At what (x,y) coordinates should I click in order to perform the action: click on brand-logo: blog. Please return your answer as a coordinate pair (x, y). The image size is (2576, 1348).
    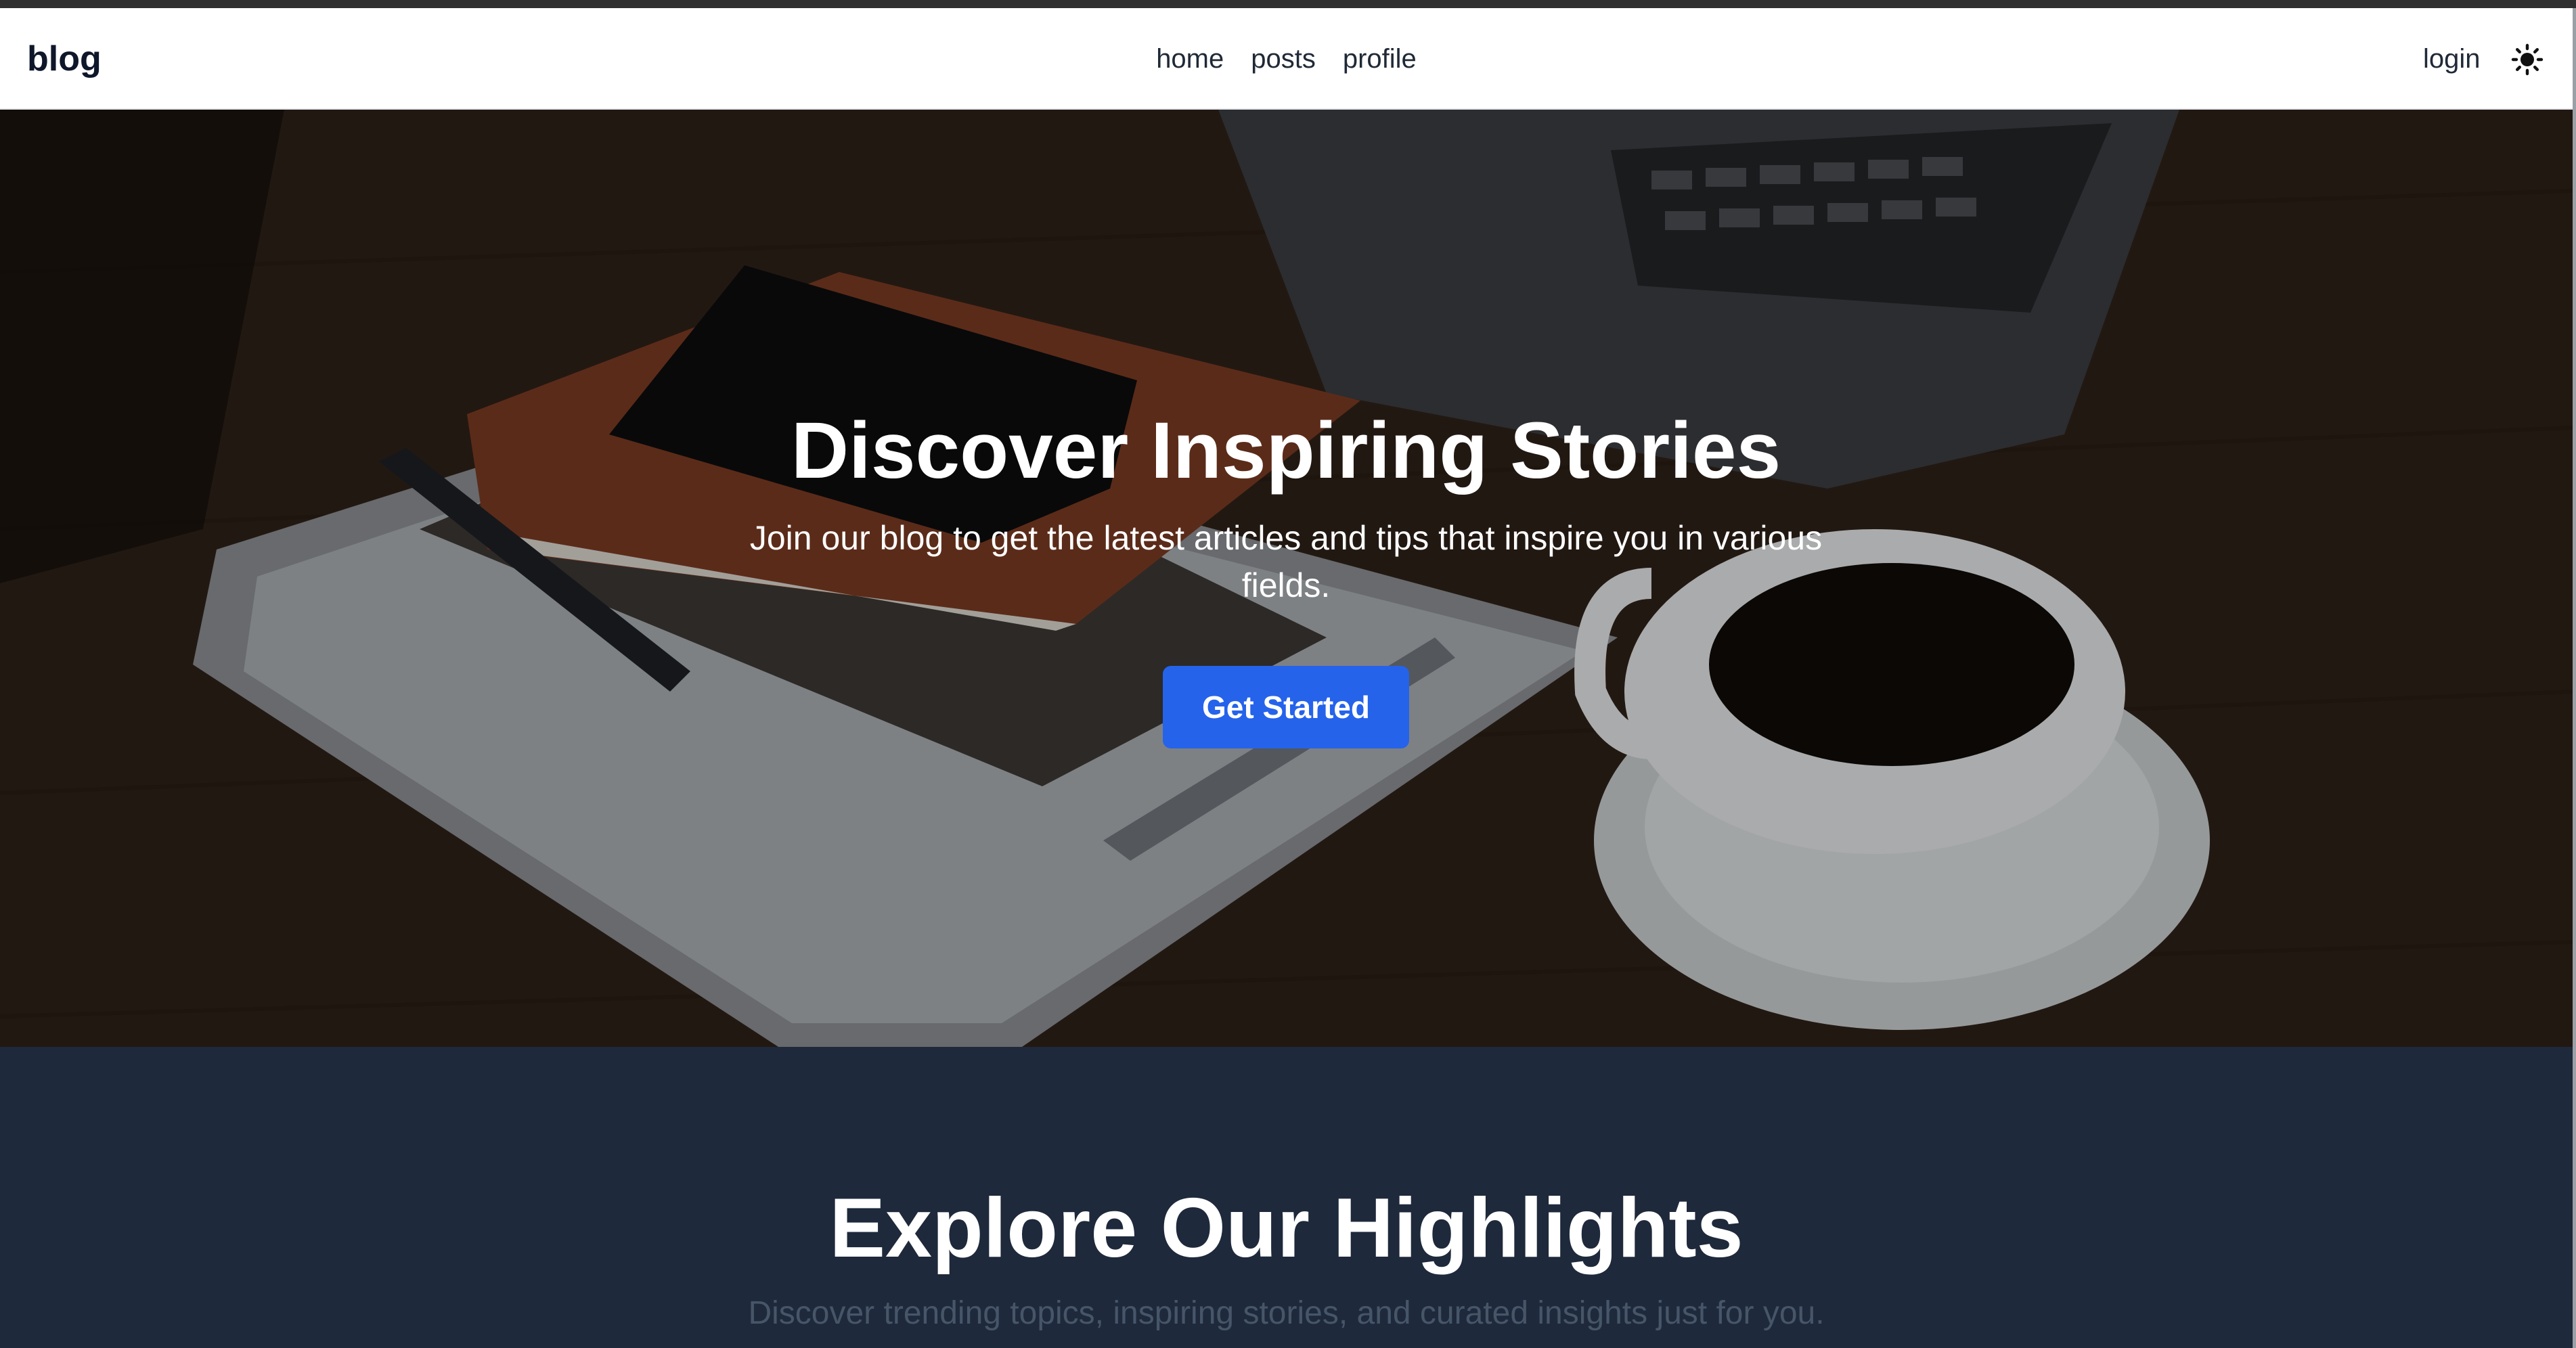
    Looking at the image, I should click on (64, 59).